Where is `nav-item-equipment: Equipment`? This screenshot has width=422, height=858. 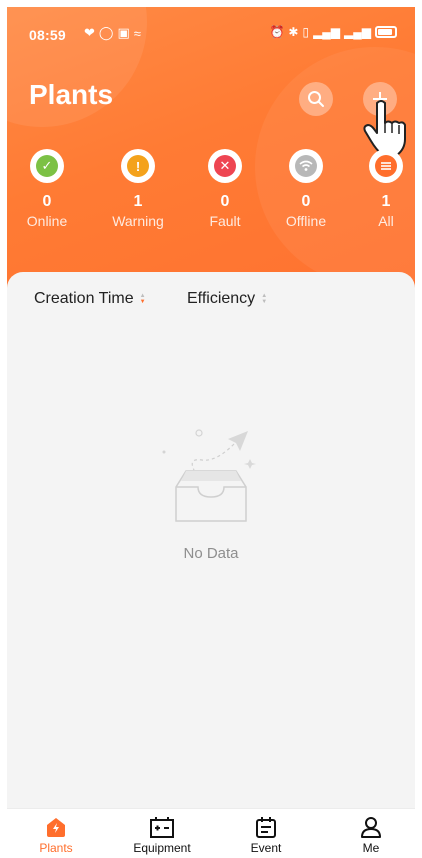 nav-item-equipment: Equipment is located at coordinates (162, 835).